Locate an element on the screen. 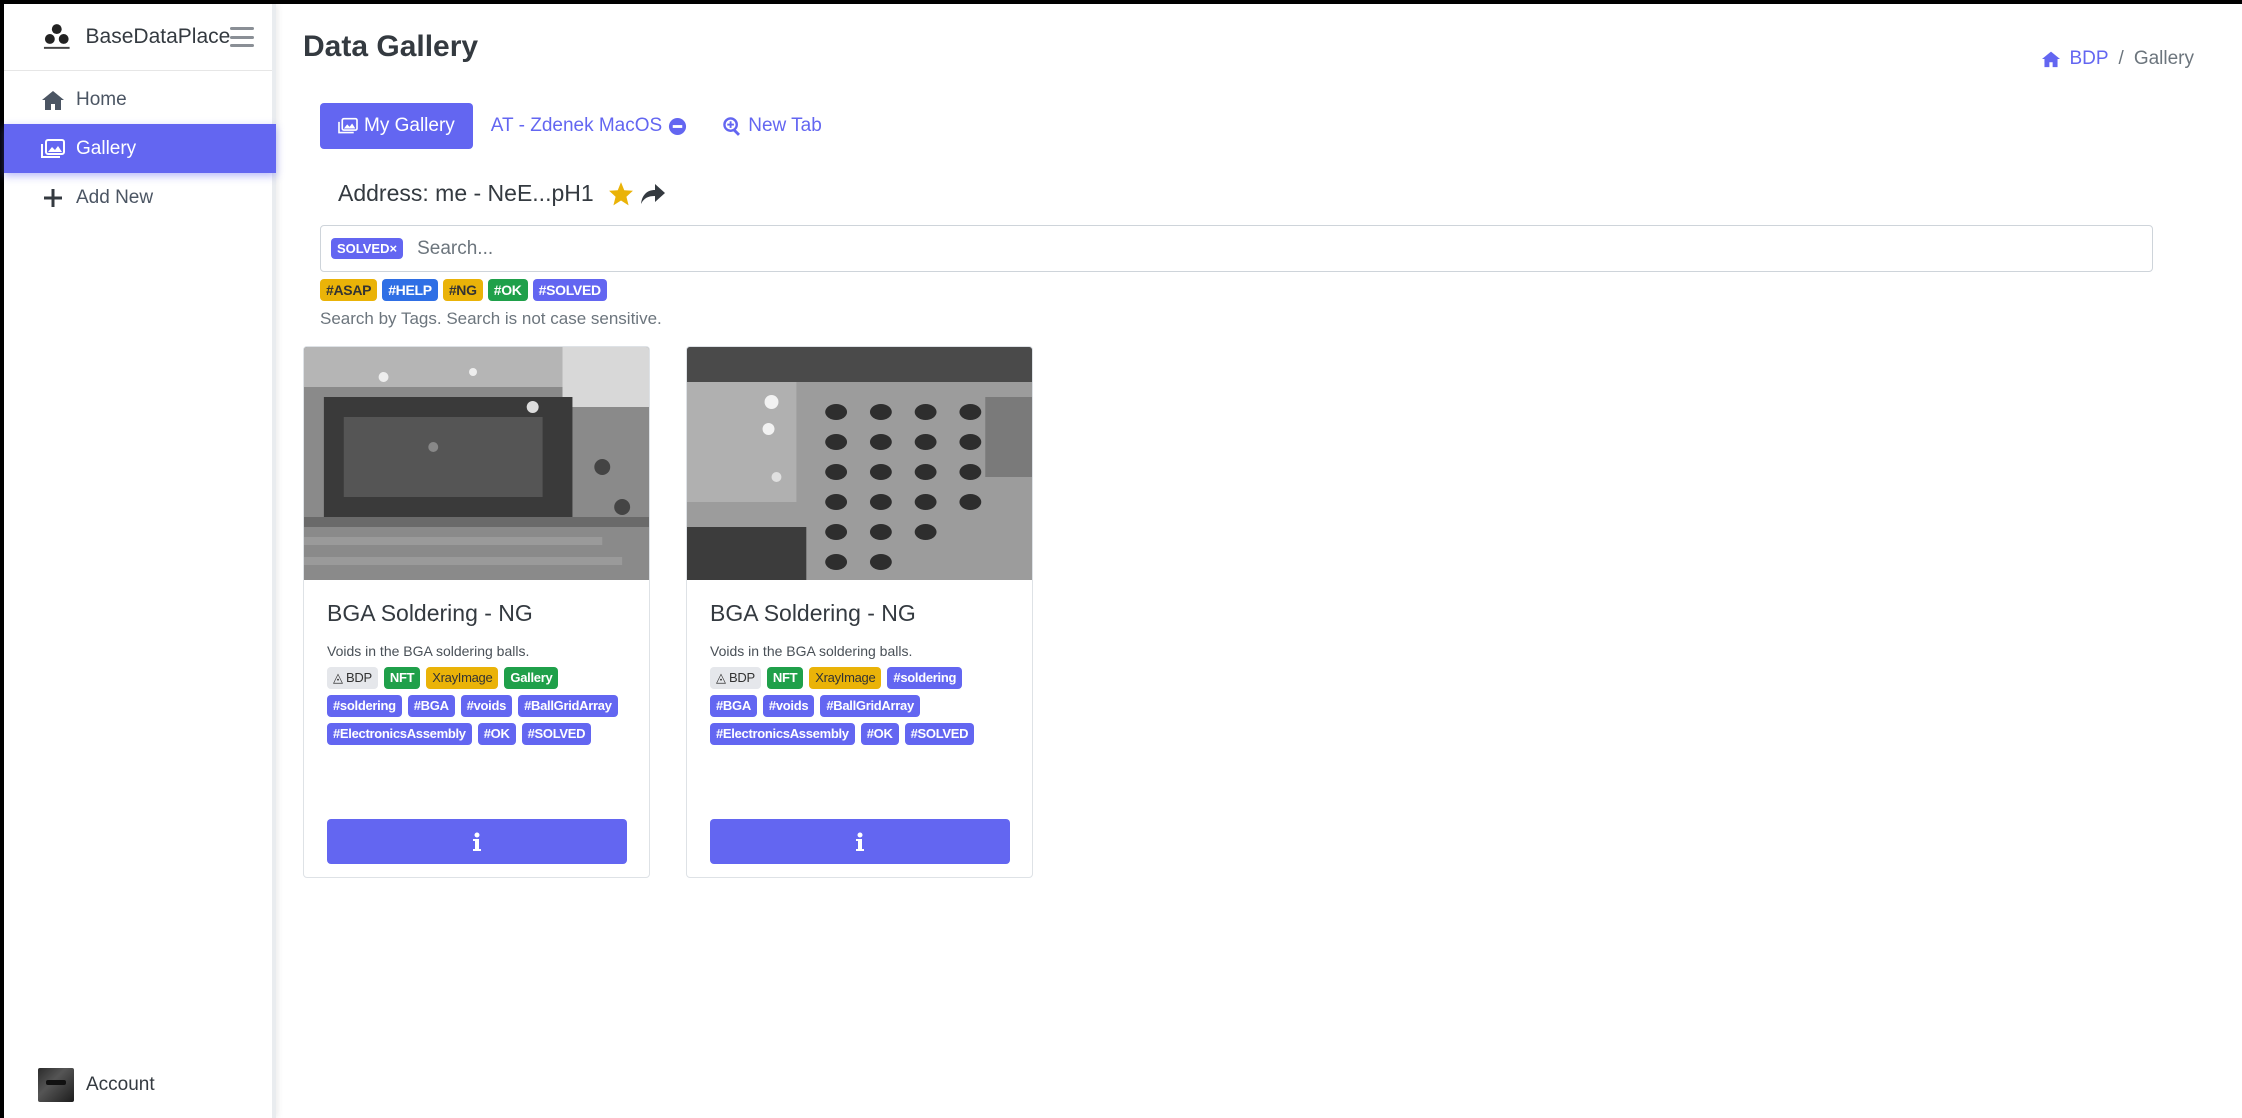 This screenshot has width=2242, height=1118. address-line: Address: me - NeE...pH1 is located at coordinates (502, 193).